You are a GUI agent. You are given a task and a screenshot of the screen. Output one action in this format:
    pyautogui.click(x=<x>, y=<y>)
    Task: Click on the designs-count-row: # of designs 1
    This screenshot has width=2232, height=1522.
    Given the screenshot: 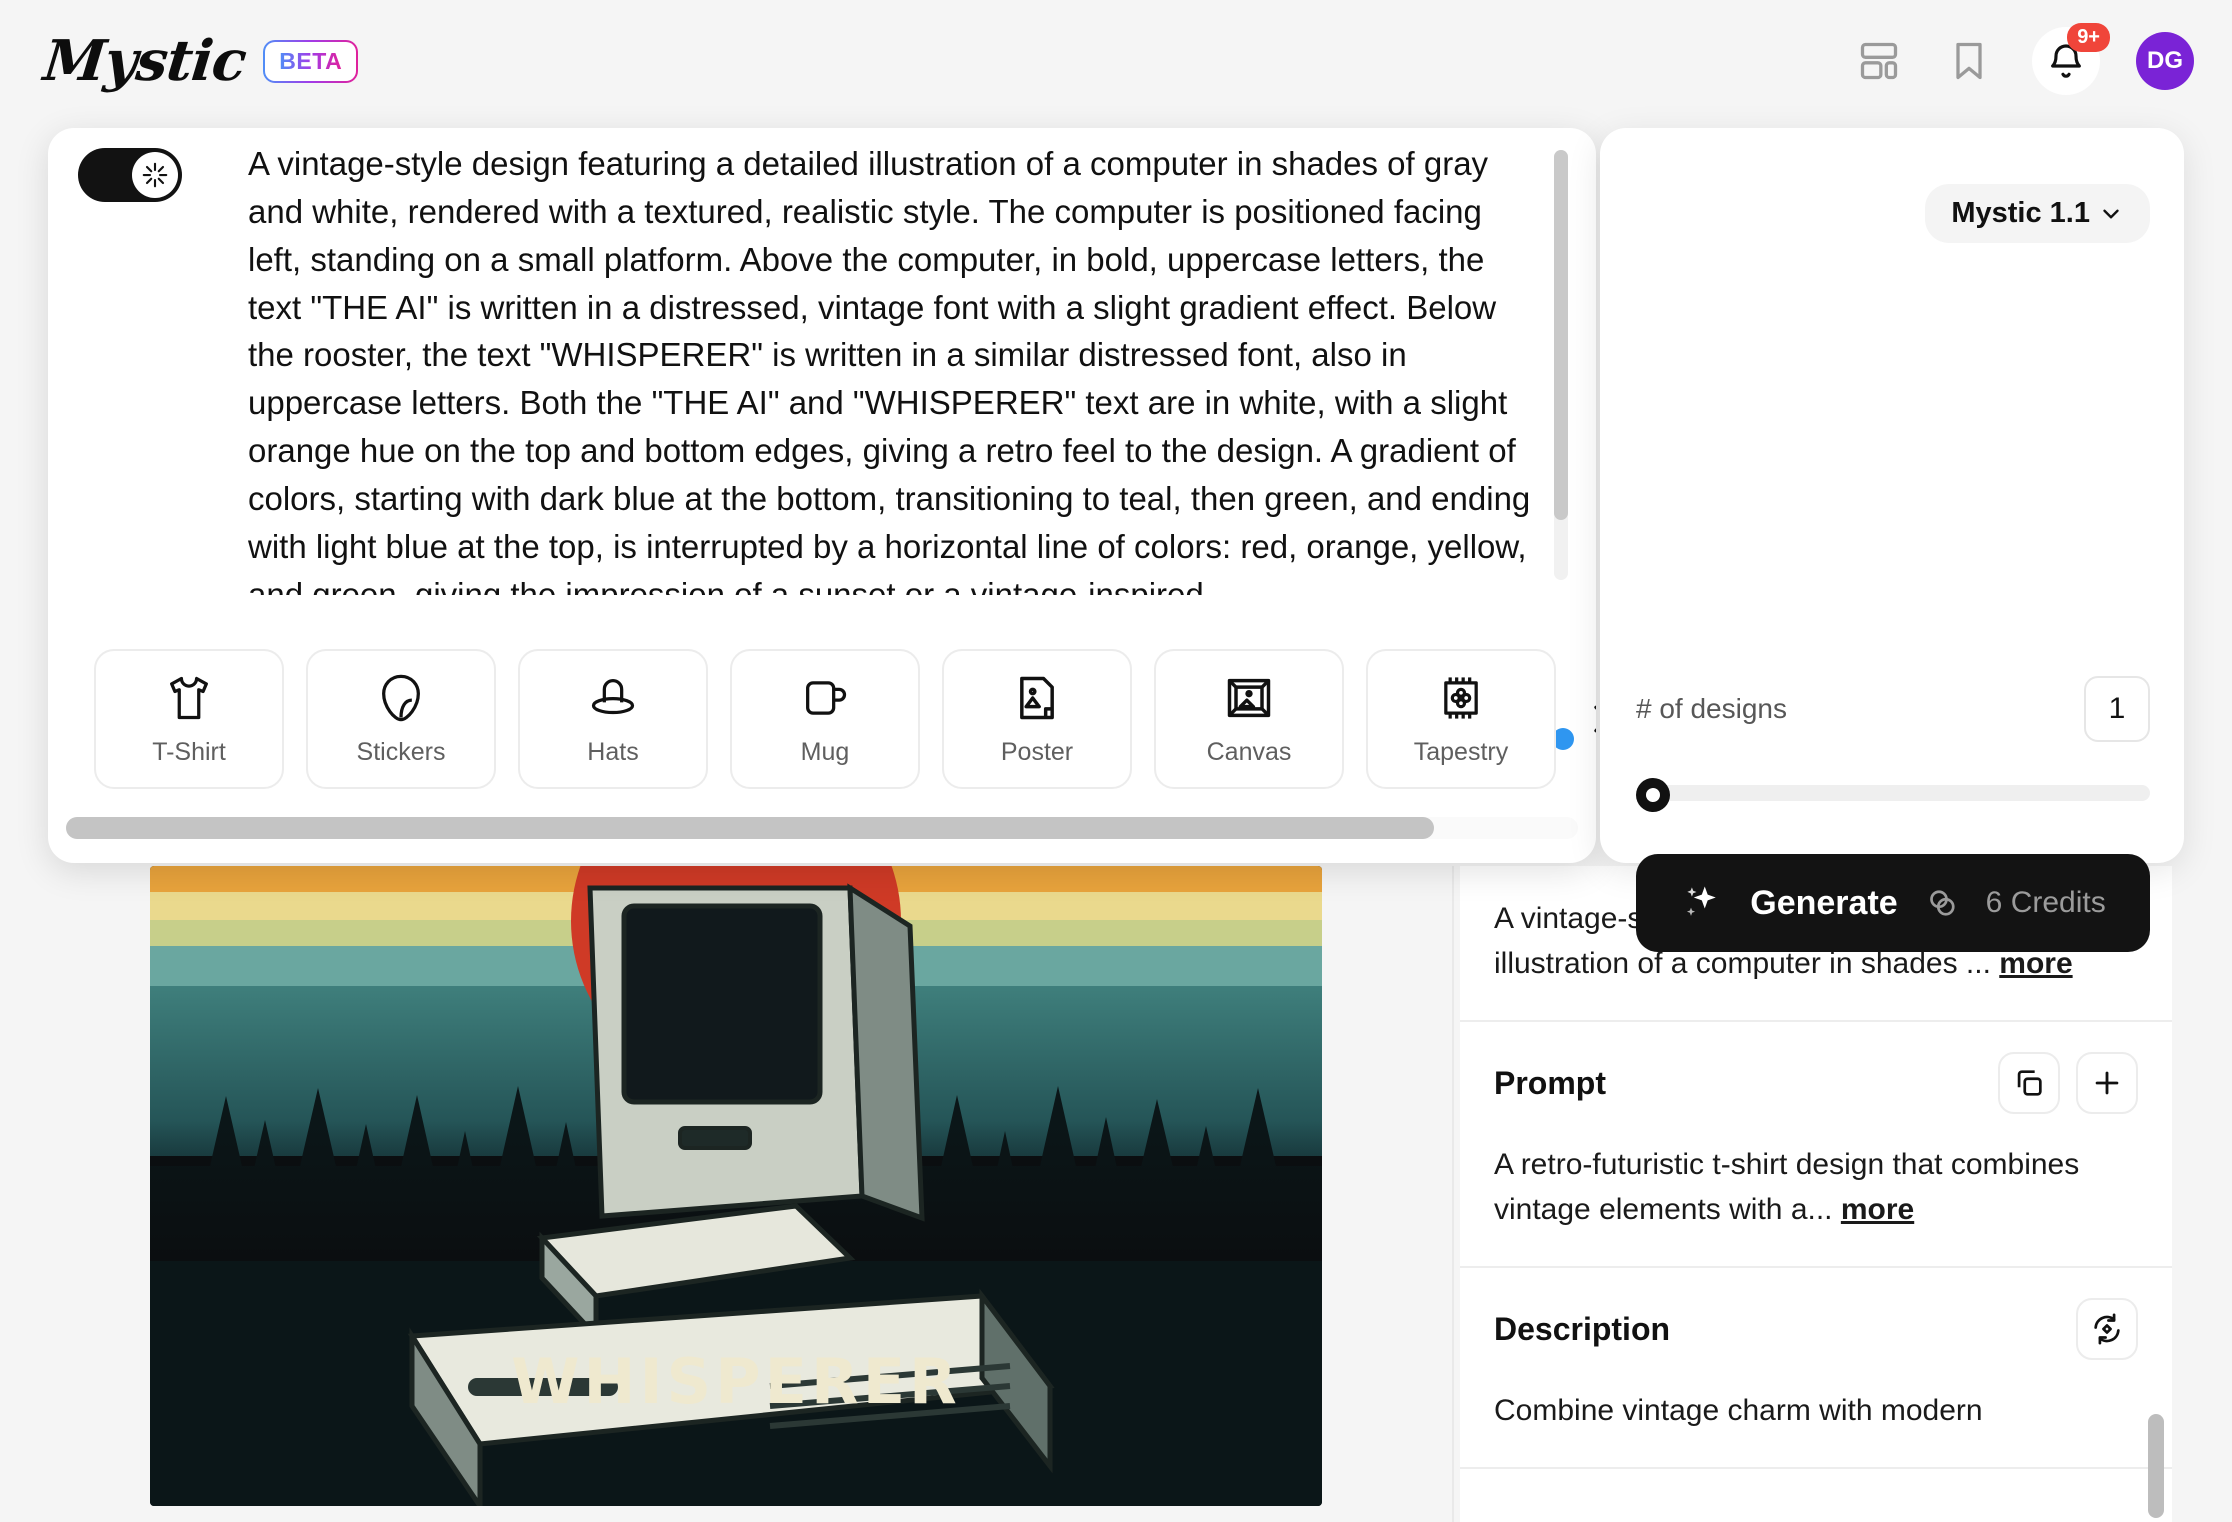 What is the action you would take?
    pyautogui.click(x=1893, y=709)
    